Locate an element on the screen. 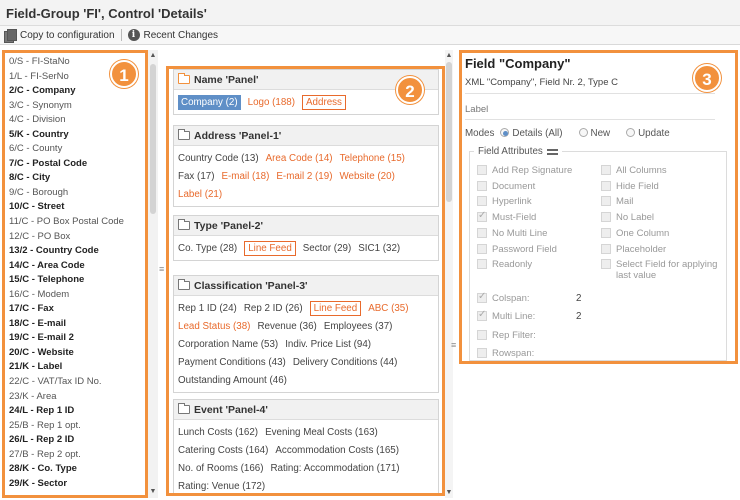 The width and height of the screenshot is (740, 500). field-list-item: 26/L - Rep 2 ID is located at coordinates (77, 440).